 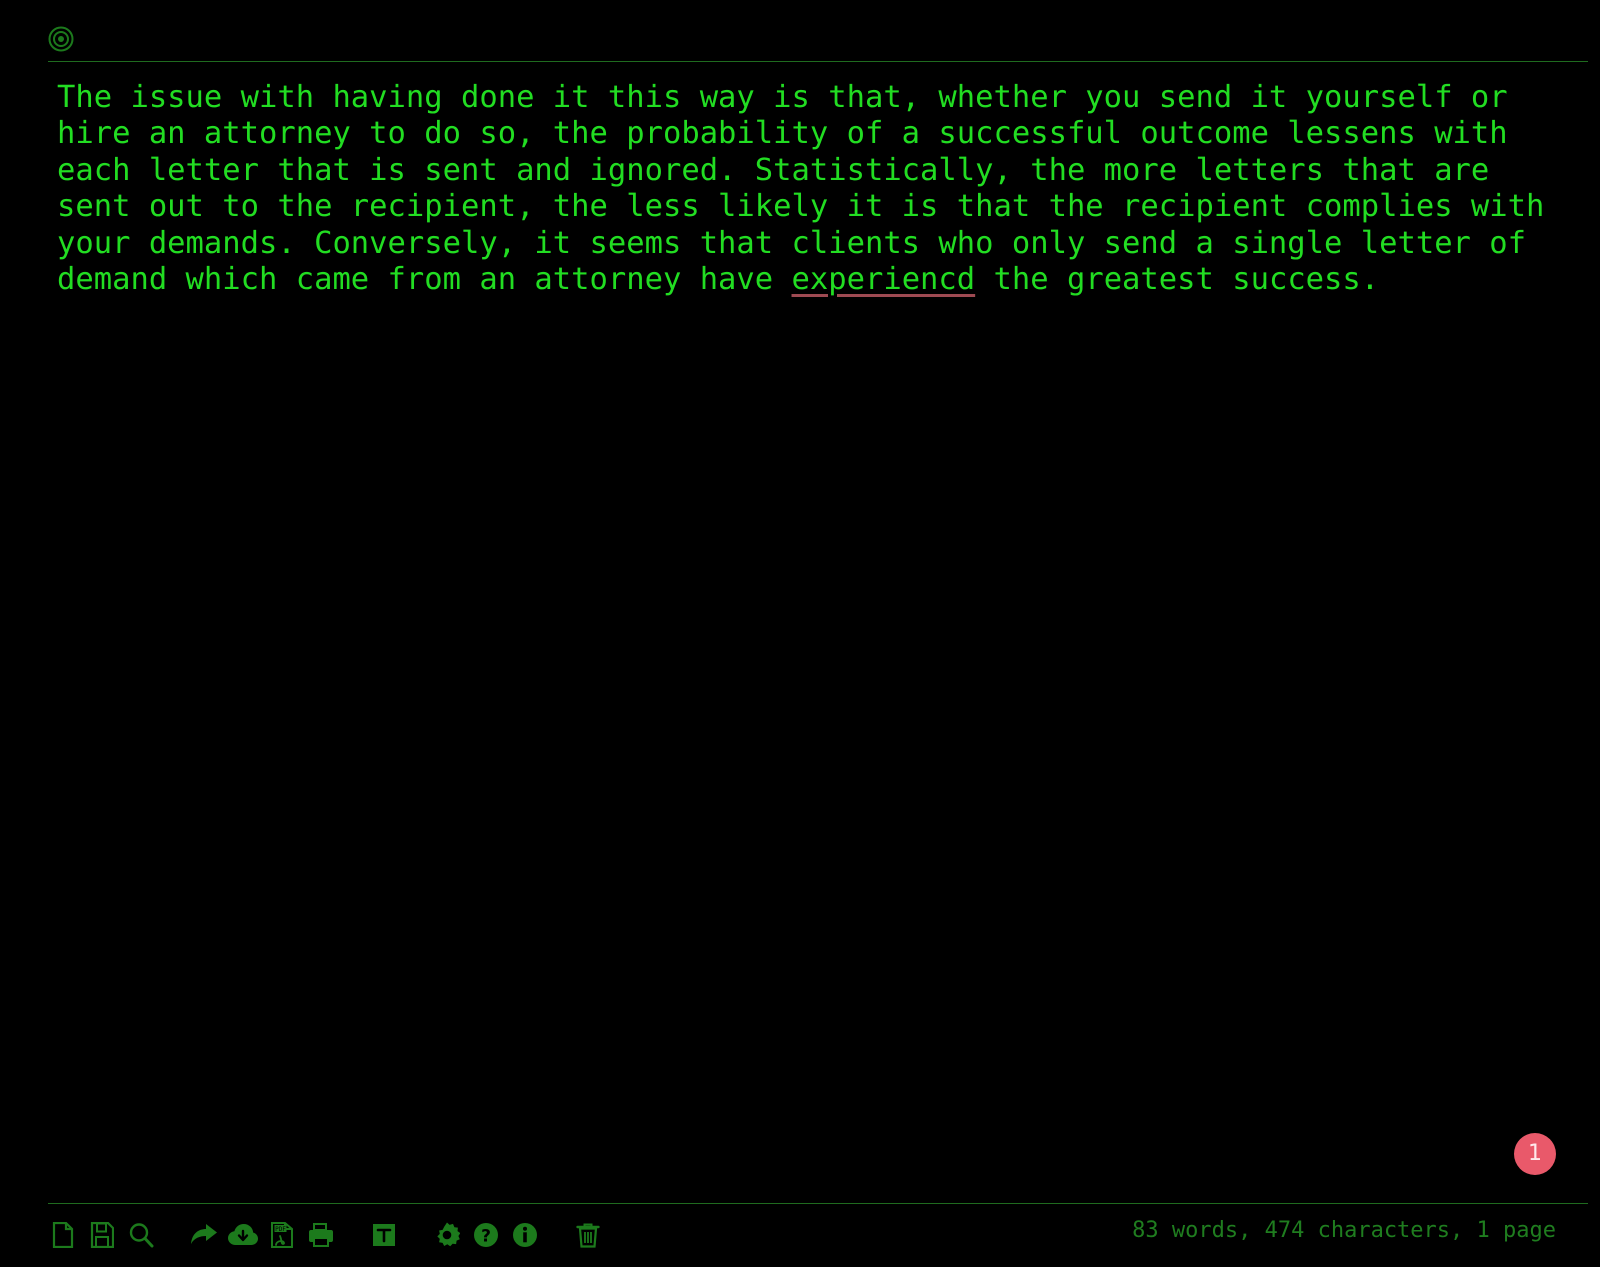 I want to click on bottom-toolbar: PDF ? 83 words, 474 characters, 1 page, so click(x=800, y=1231).